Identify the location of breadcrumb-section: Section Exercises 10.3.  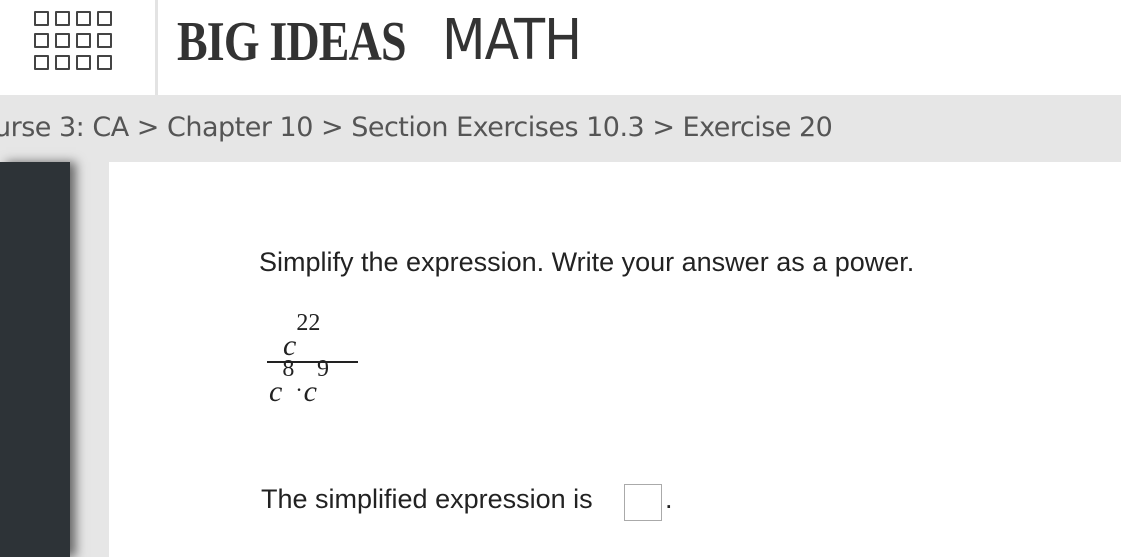
(498, 127).